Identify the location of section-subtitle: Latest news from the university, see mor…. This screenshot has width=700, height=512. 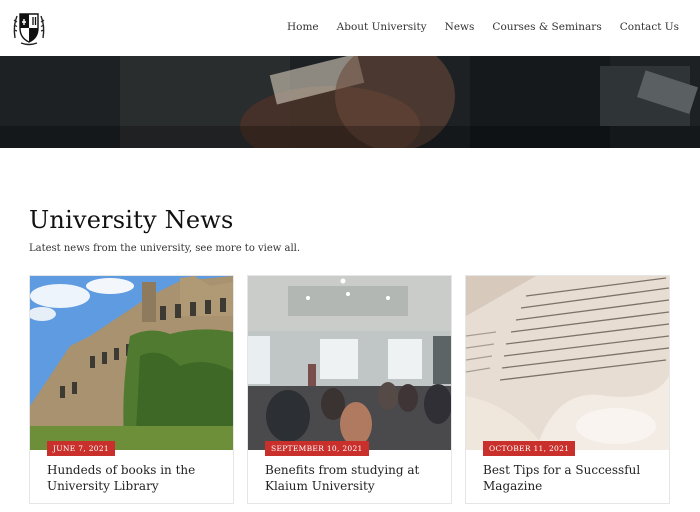
(165, 248).